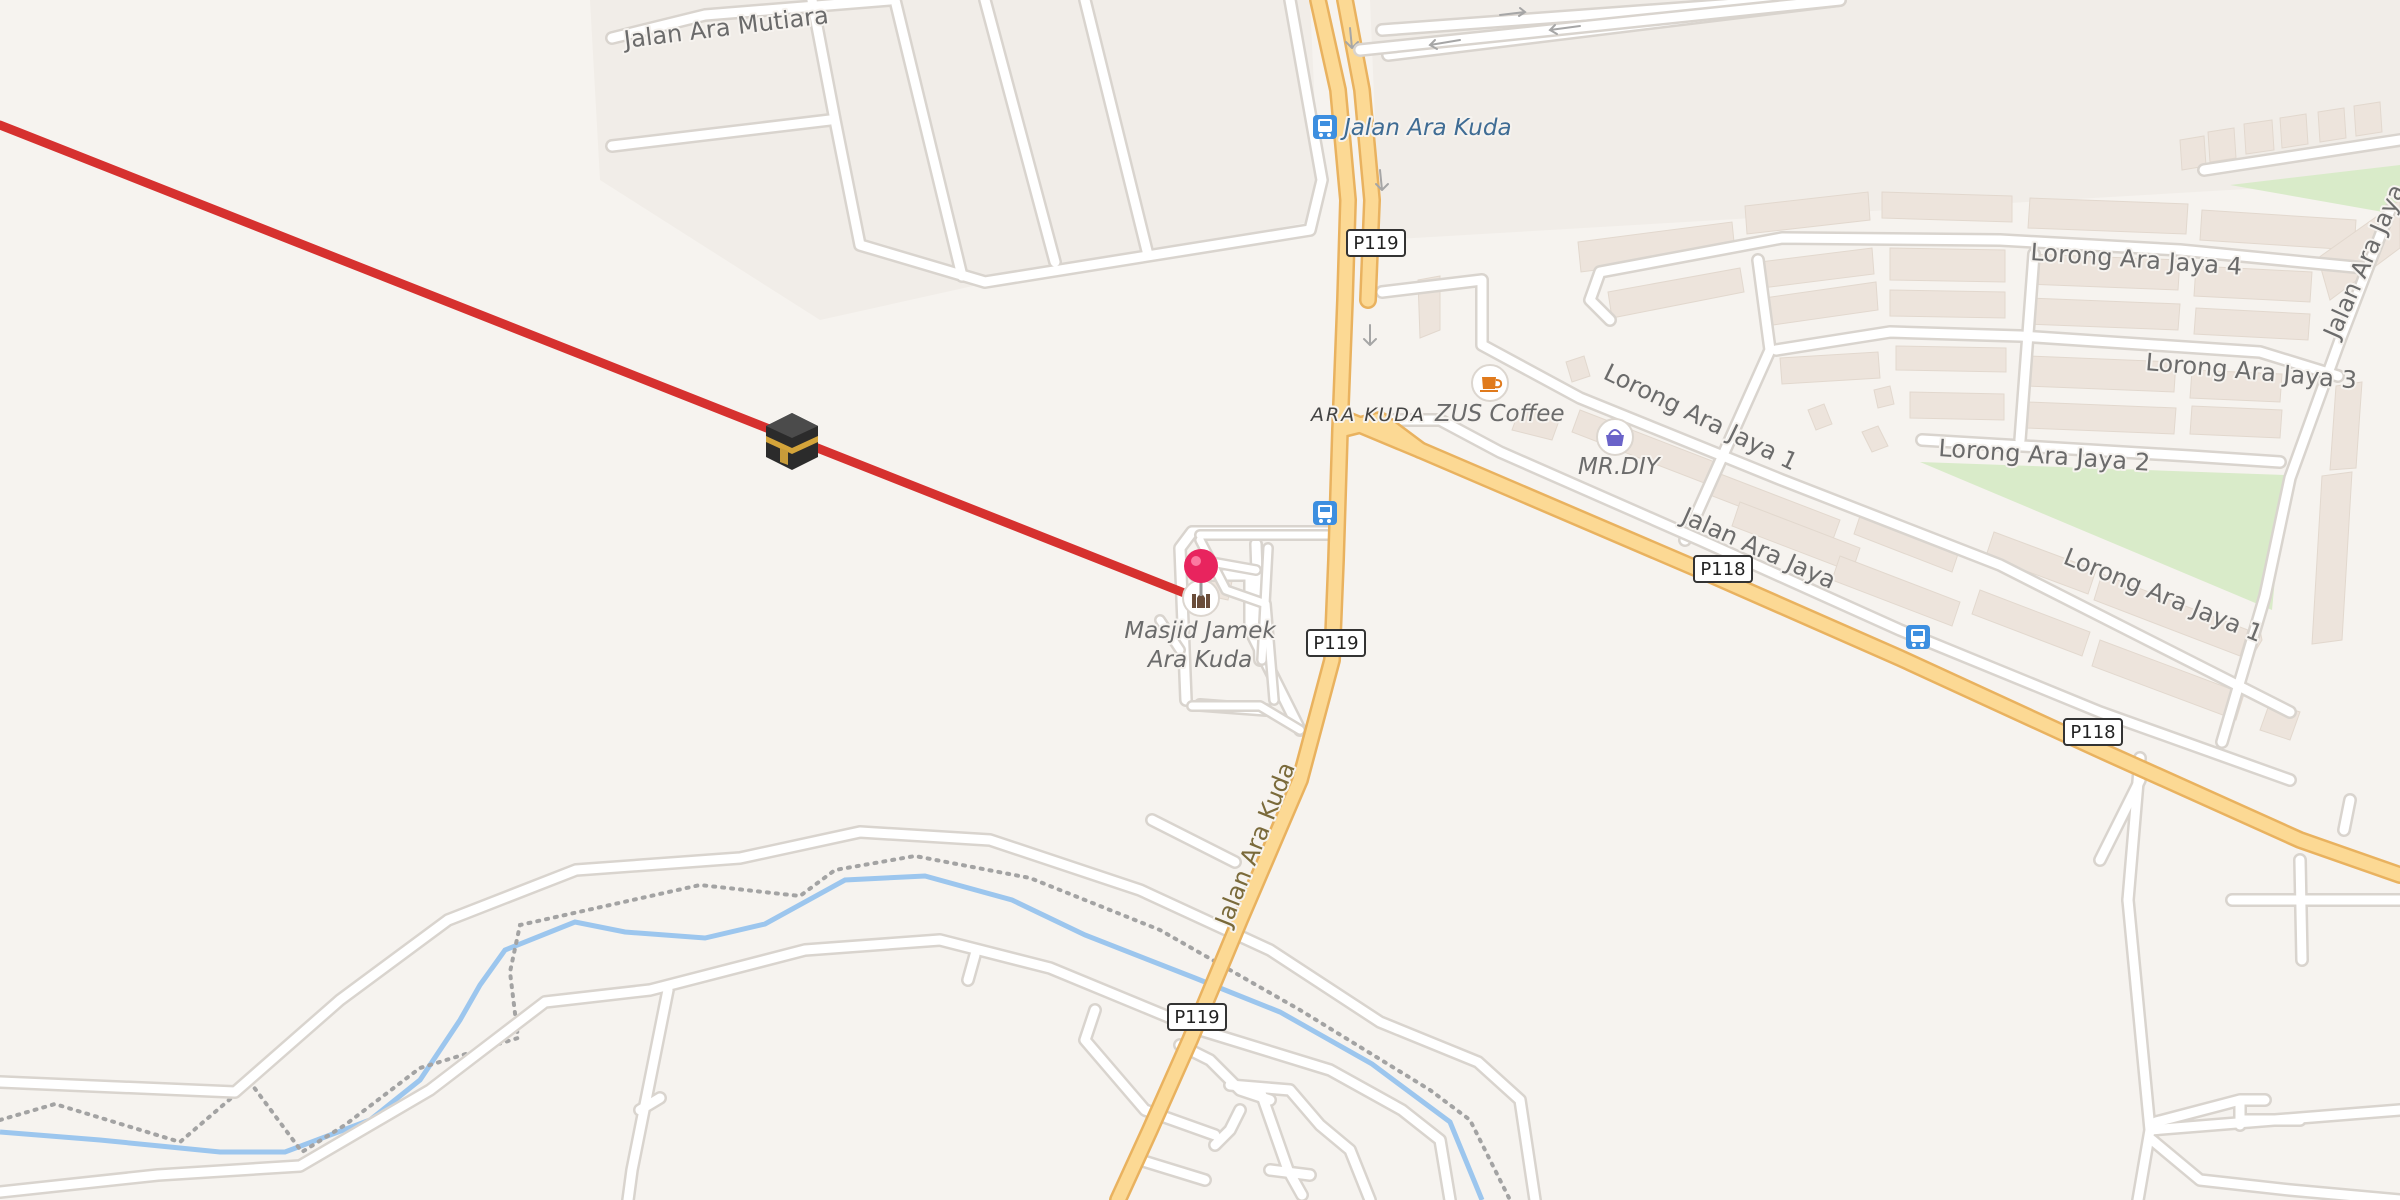 This screenshot has height=1200, width=2400. I want to click on area-label: ARA KUDA, so click(1367, 415).